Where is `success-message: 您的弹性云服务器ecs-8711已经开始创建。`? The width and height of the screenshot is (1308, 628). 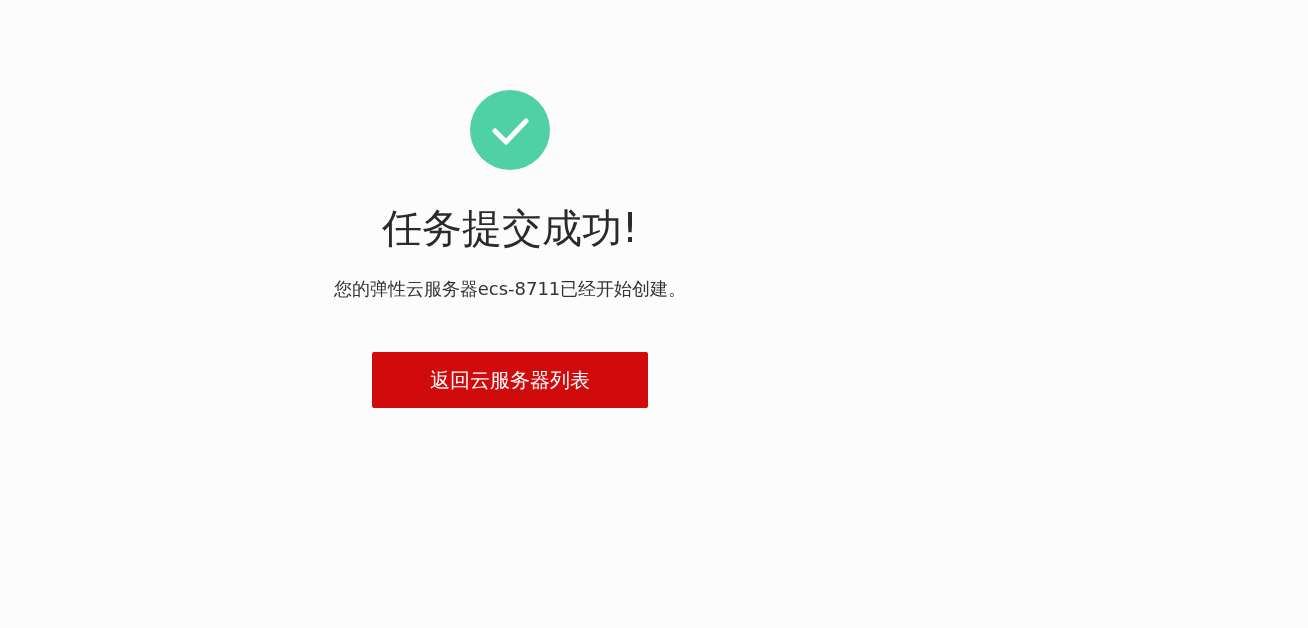
success-message: 您的弹性云服务器ecs-8711已经开始创建。 is located at coordinates (510, 289).